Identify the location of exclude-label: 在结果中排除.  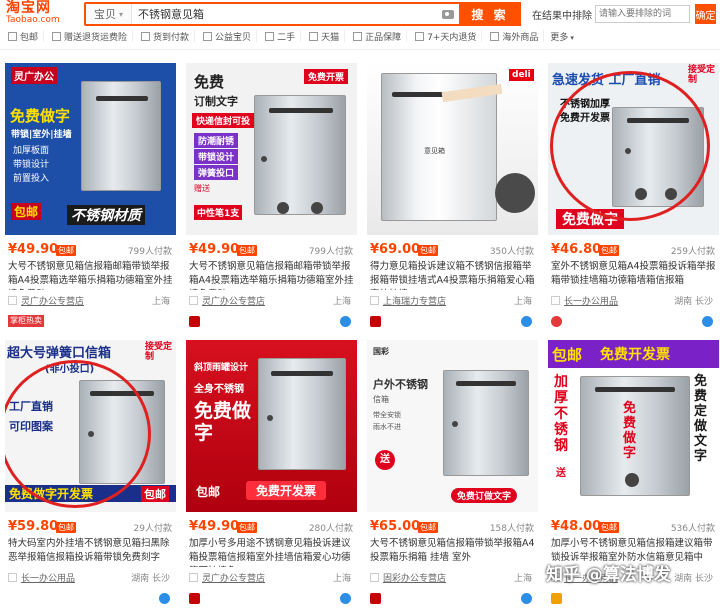
(562, 16).